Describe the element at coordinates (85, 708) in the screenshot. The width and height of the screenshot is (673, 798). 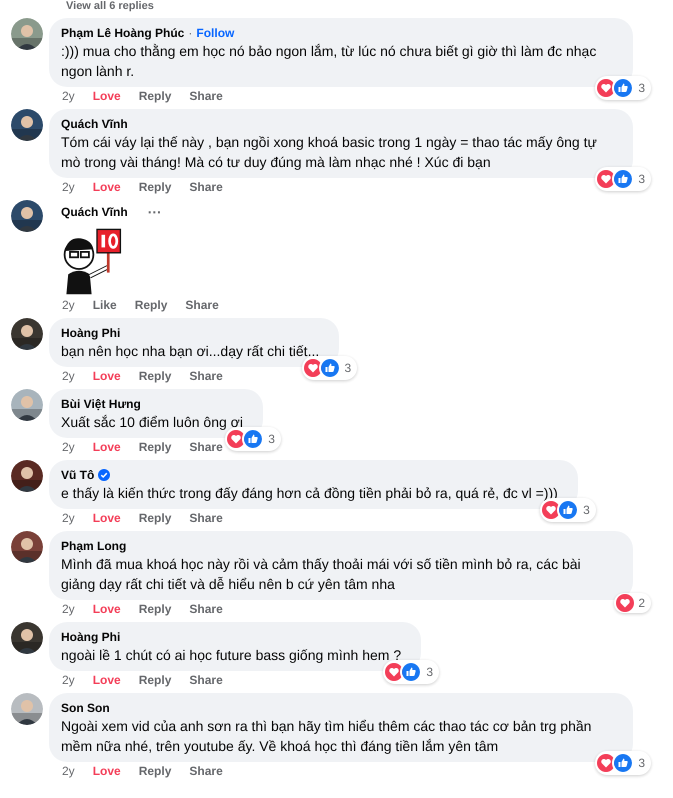
I see `author-name: Son Son` at that location.